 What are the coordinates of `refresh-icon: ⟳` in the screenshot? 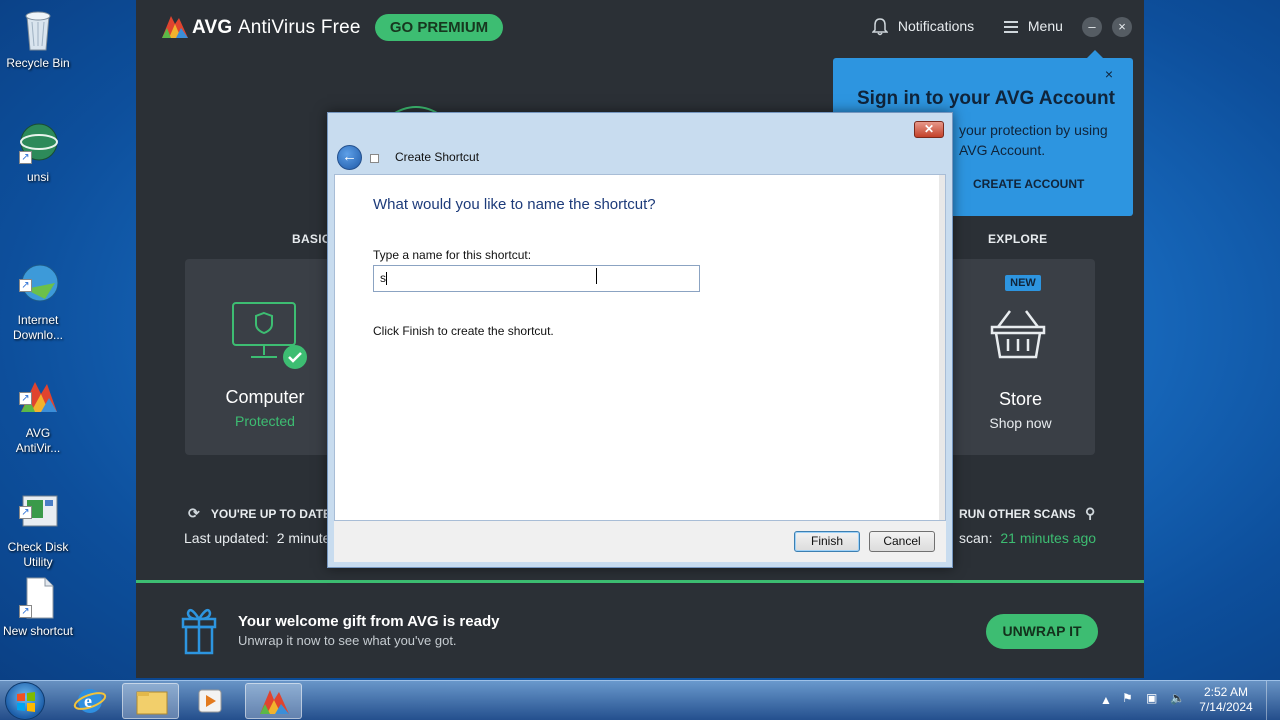 It's located at (194, 513).